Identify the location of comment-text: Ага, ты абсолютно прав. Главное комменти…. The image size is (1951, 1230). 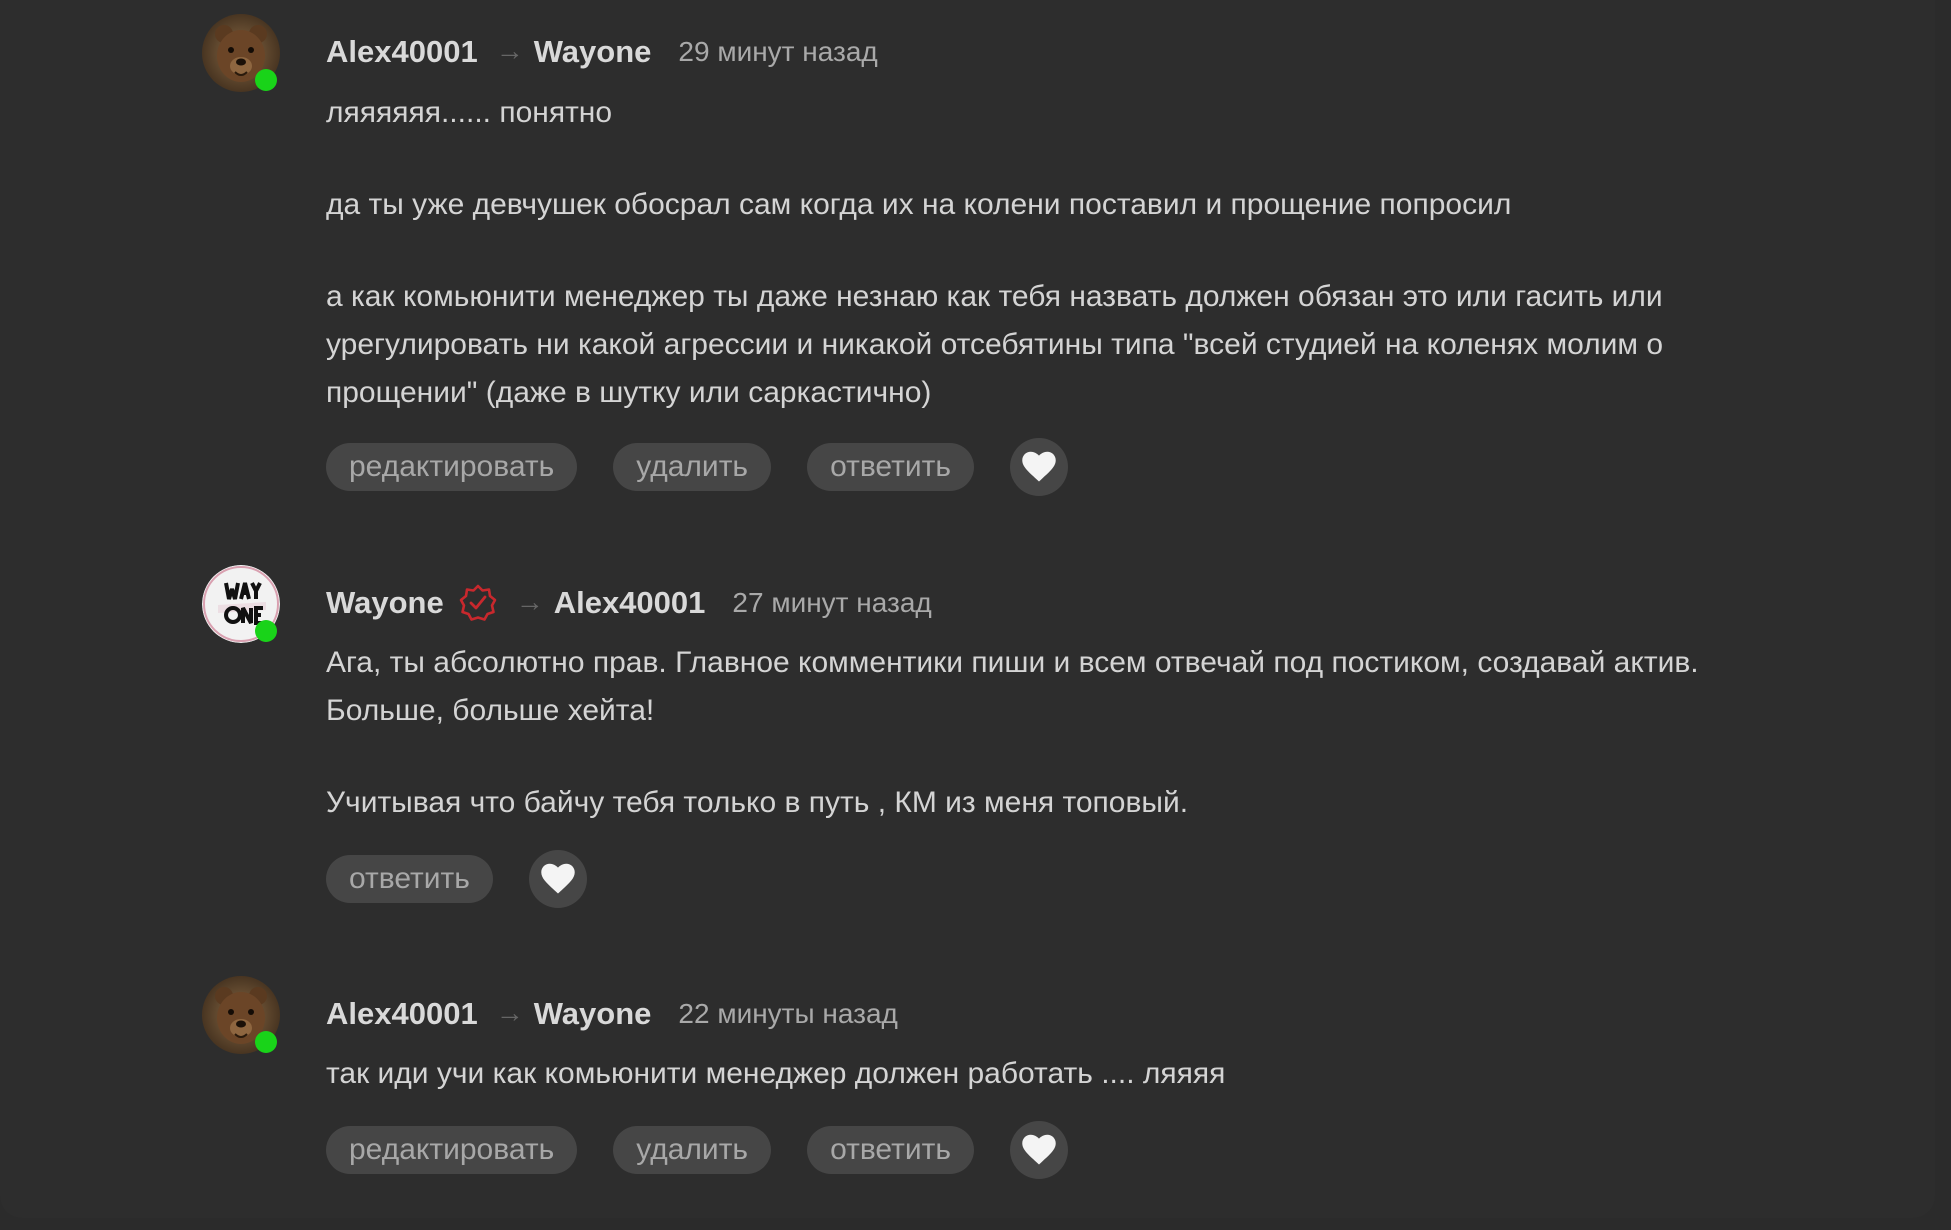
(1061, 733).